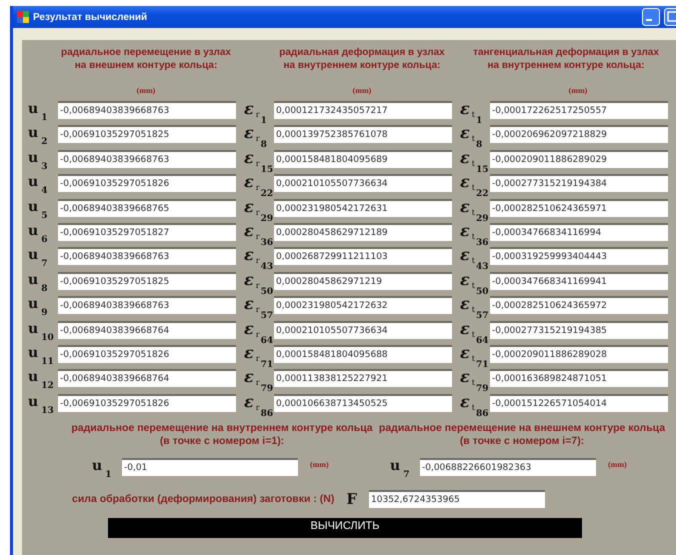 This screenshot has width=676, height=555. What do you see at coordinates (566, 59) in the screenshot?
I see `column-heading: тангенциальная деформация в узлах на внутреннем контуре кольца:` at bounding box center [566, 59].